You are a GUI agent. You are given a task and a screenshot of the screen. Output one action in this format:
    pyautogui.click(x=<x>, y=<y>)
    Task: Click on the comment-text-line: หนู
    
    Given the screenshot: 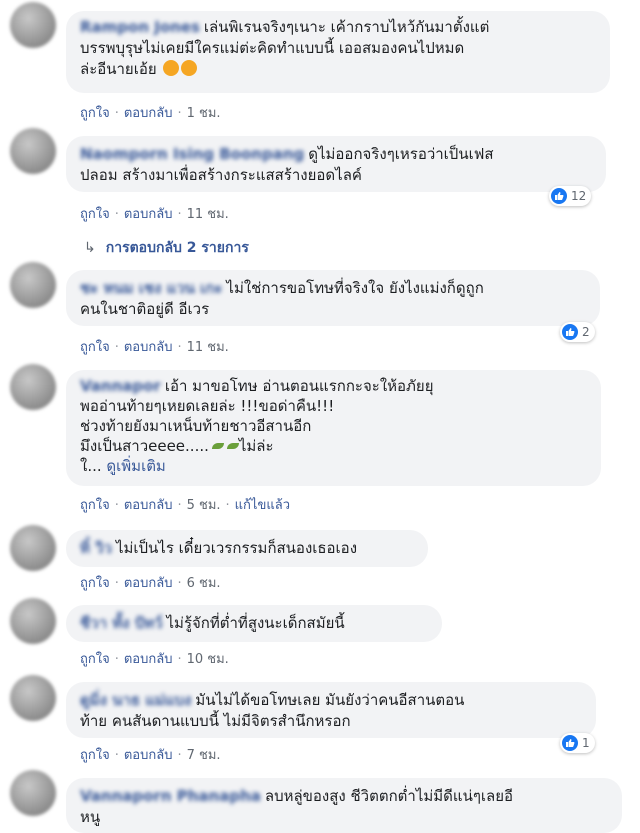 What is the action you would take?
    pyautogui.click(x=90, y=817)
    